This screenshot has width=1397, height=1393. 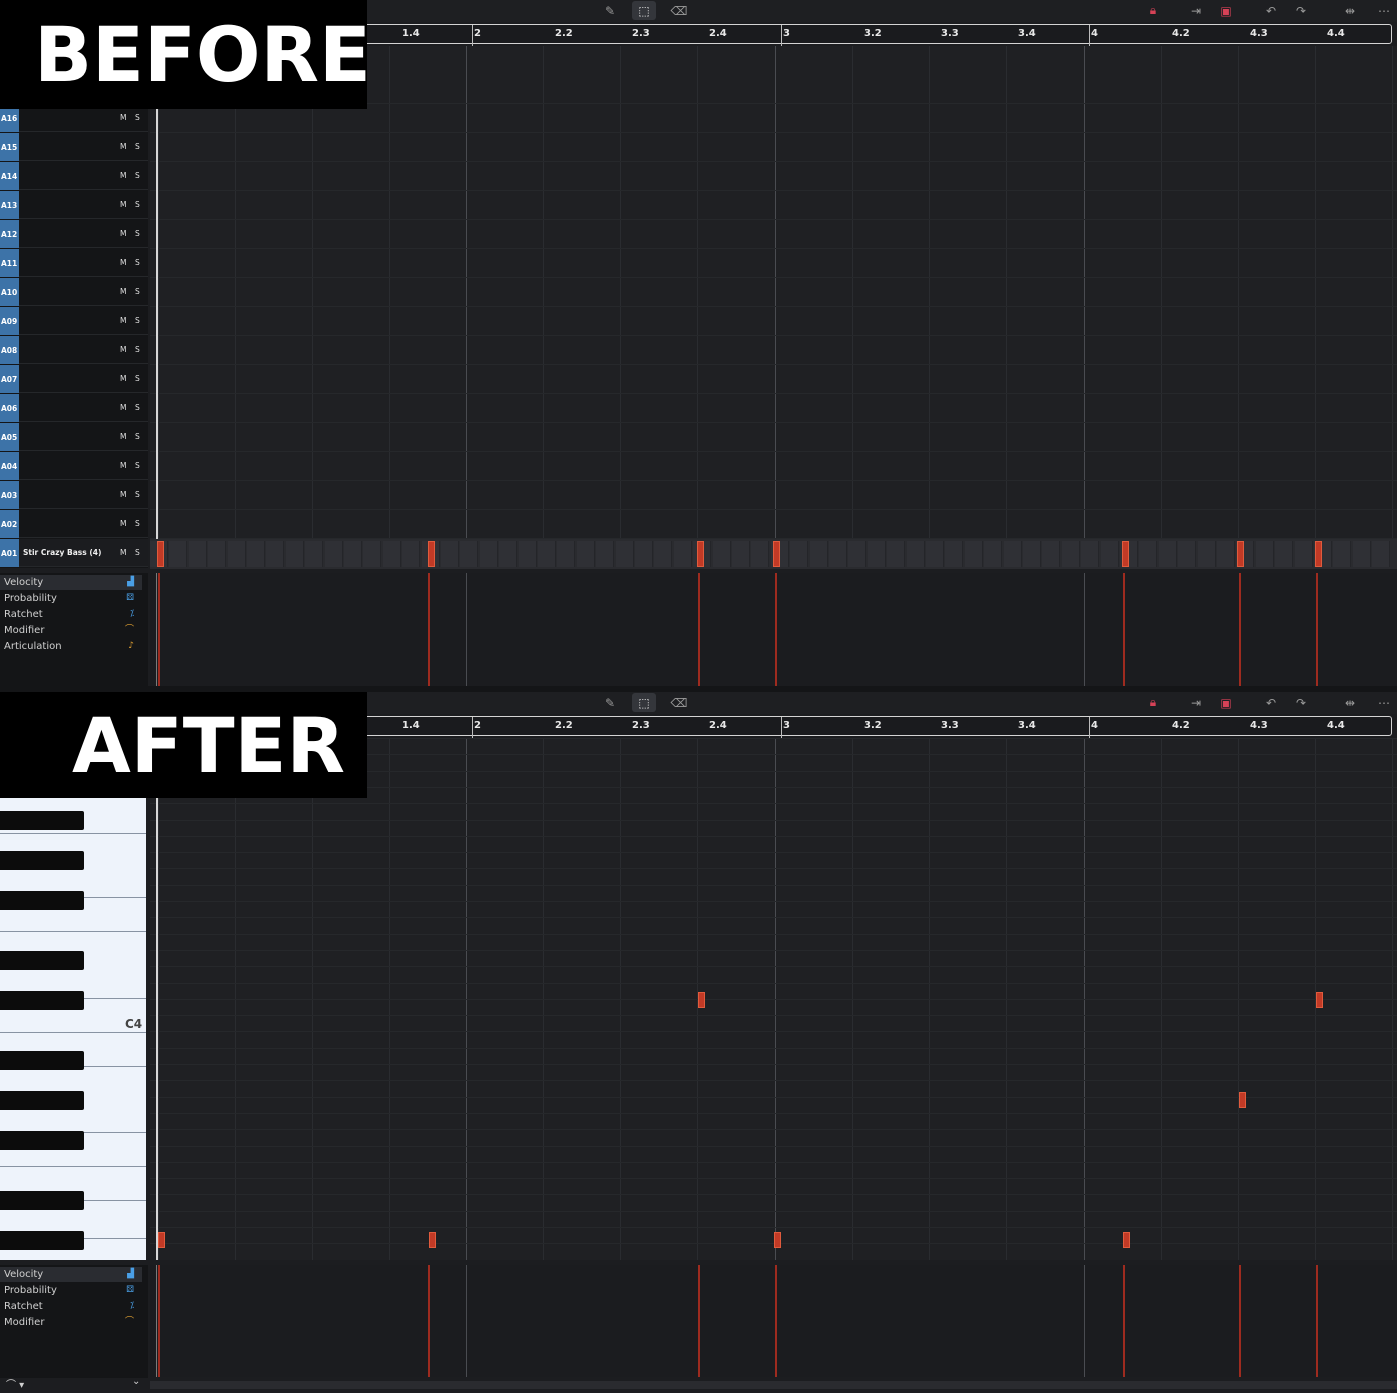 What do you see at coordinates (74, 263) in the screenshot?
I see `track-row: A11 M S` at bounding box center [74, 263].